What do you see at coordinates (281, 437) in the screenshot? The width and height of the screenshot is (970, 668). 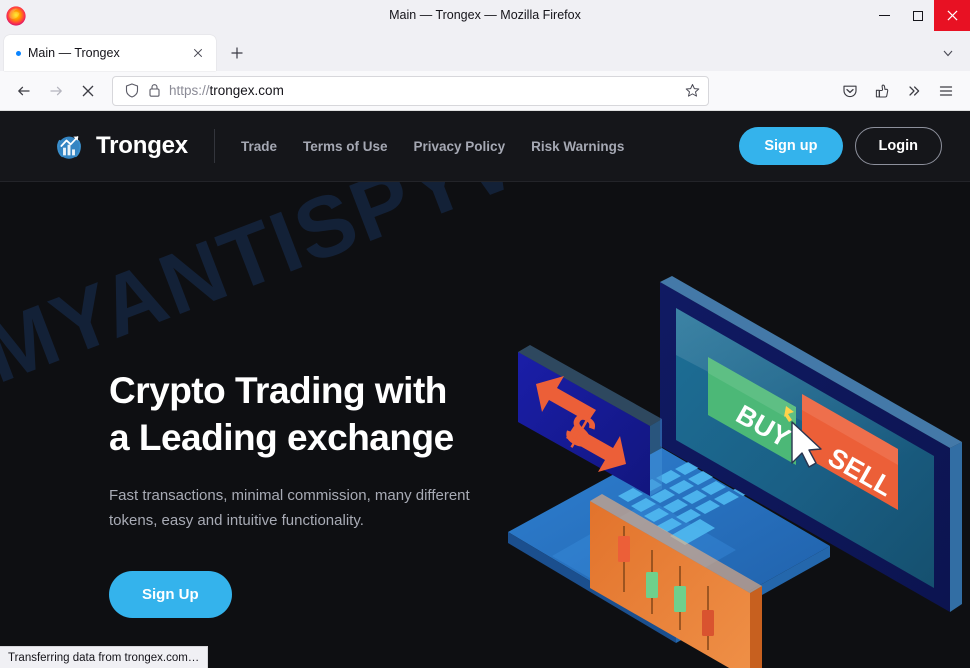 I see `hero-heading-line-2: a Leading exchange` at bounding box center [281, 437].